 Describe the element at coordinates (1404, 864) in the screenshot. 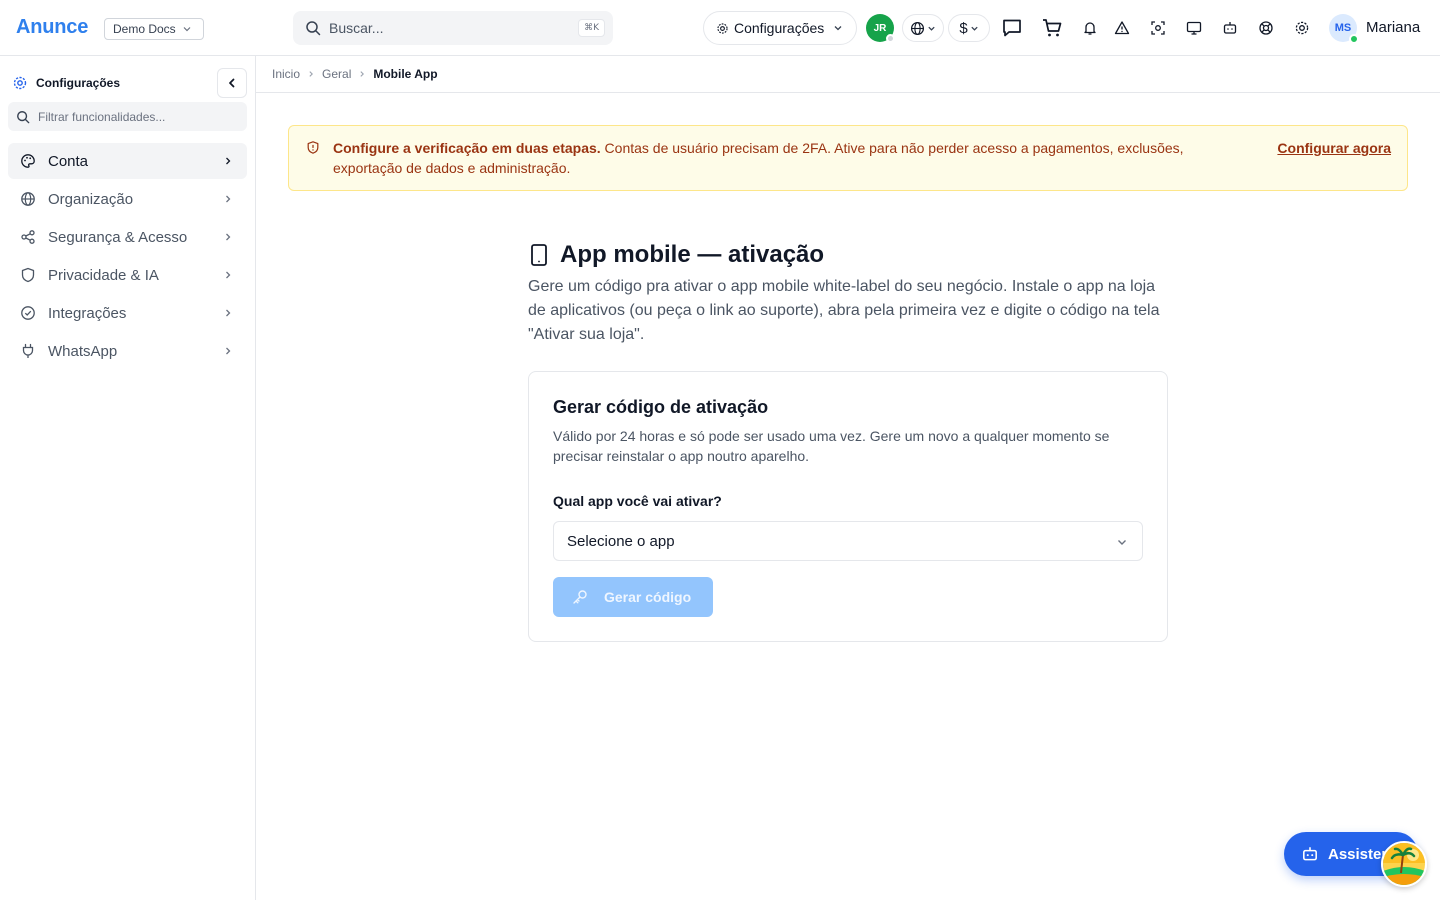

I see `assistant-mascot-avatar` at that location.